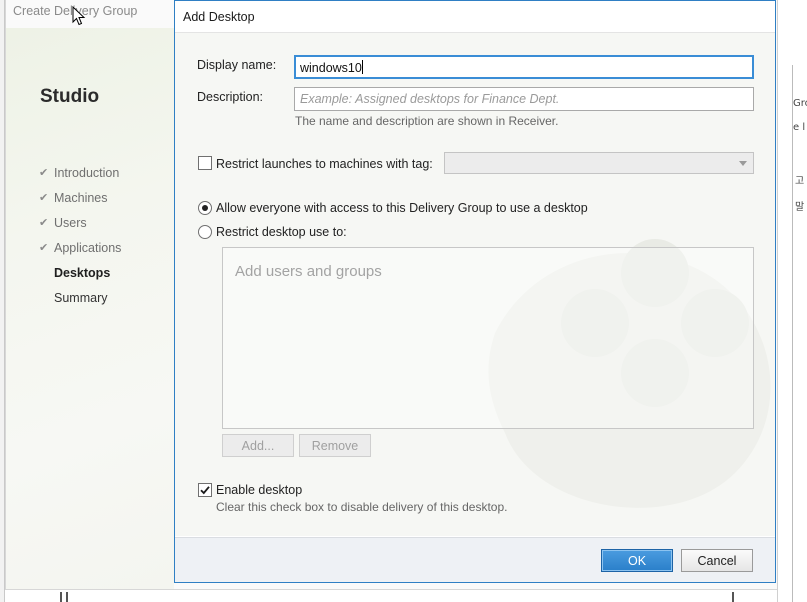 This screenshot has height=602, width=807. Describe the element at coordinates (230, 97) in the screenshot. I see `description-label: Description:` at that location.